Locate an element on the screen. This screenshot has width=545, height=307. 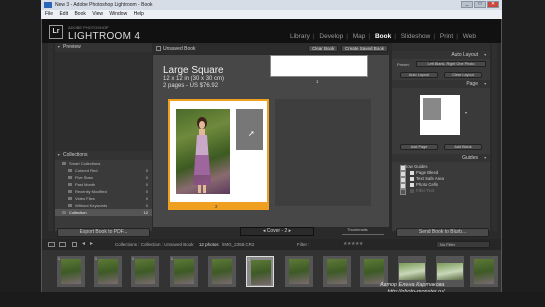
grid-view-icon is located at coordinates (158, 48).